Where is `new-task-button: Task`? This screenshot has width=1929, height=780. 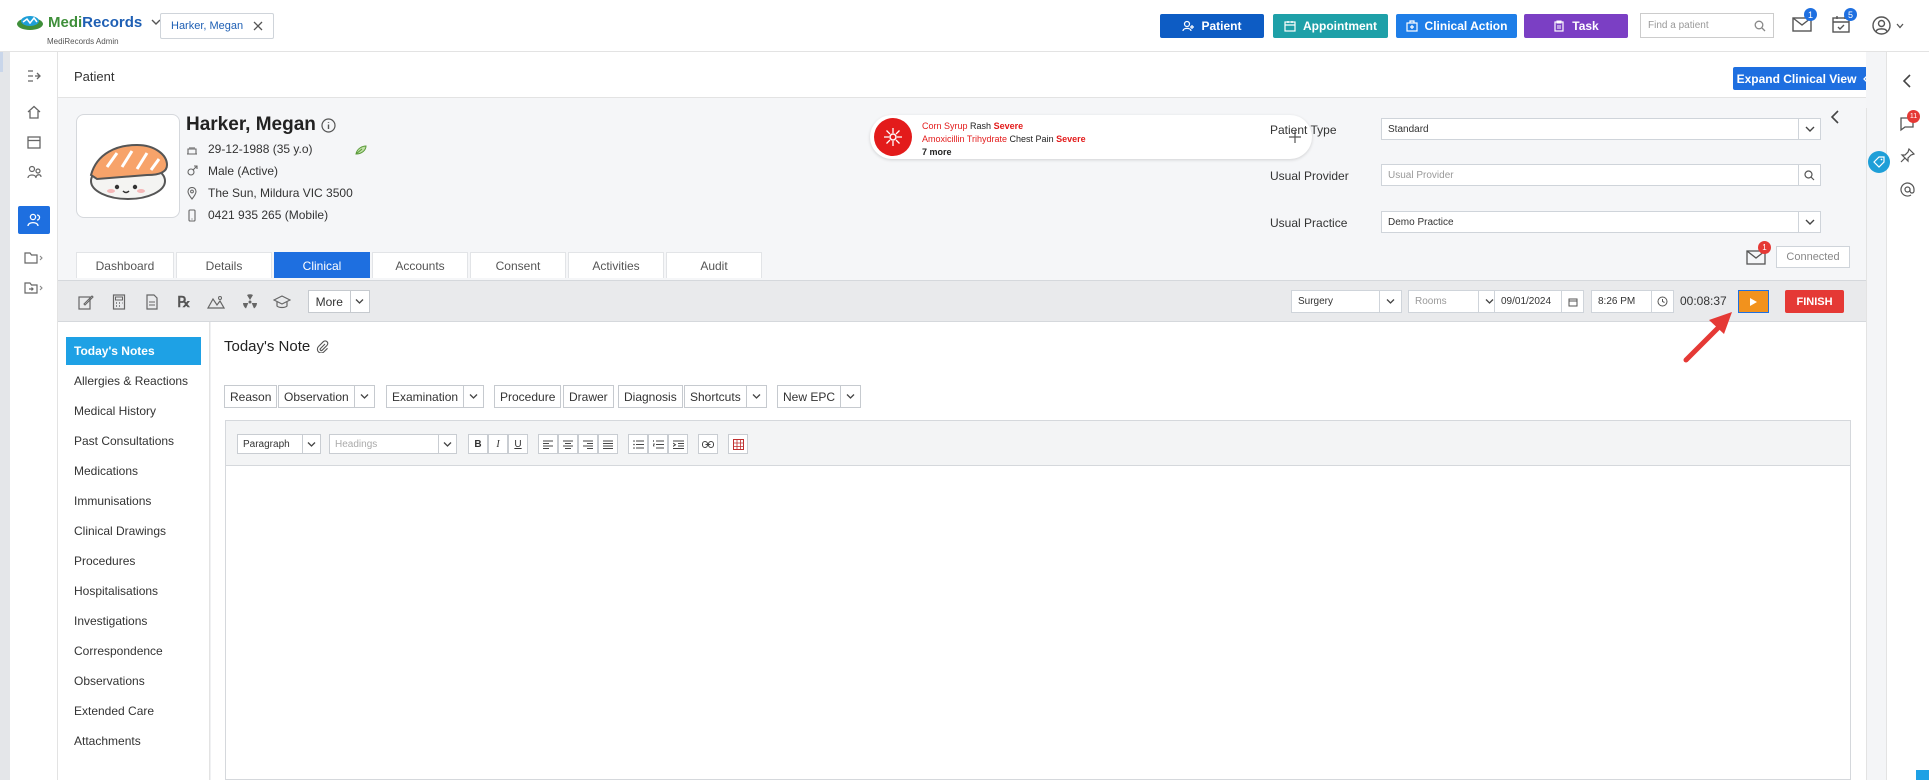
new-task-button: Task is located at coordinates (1576, 26).